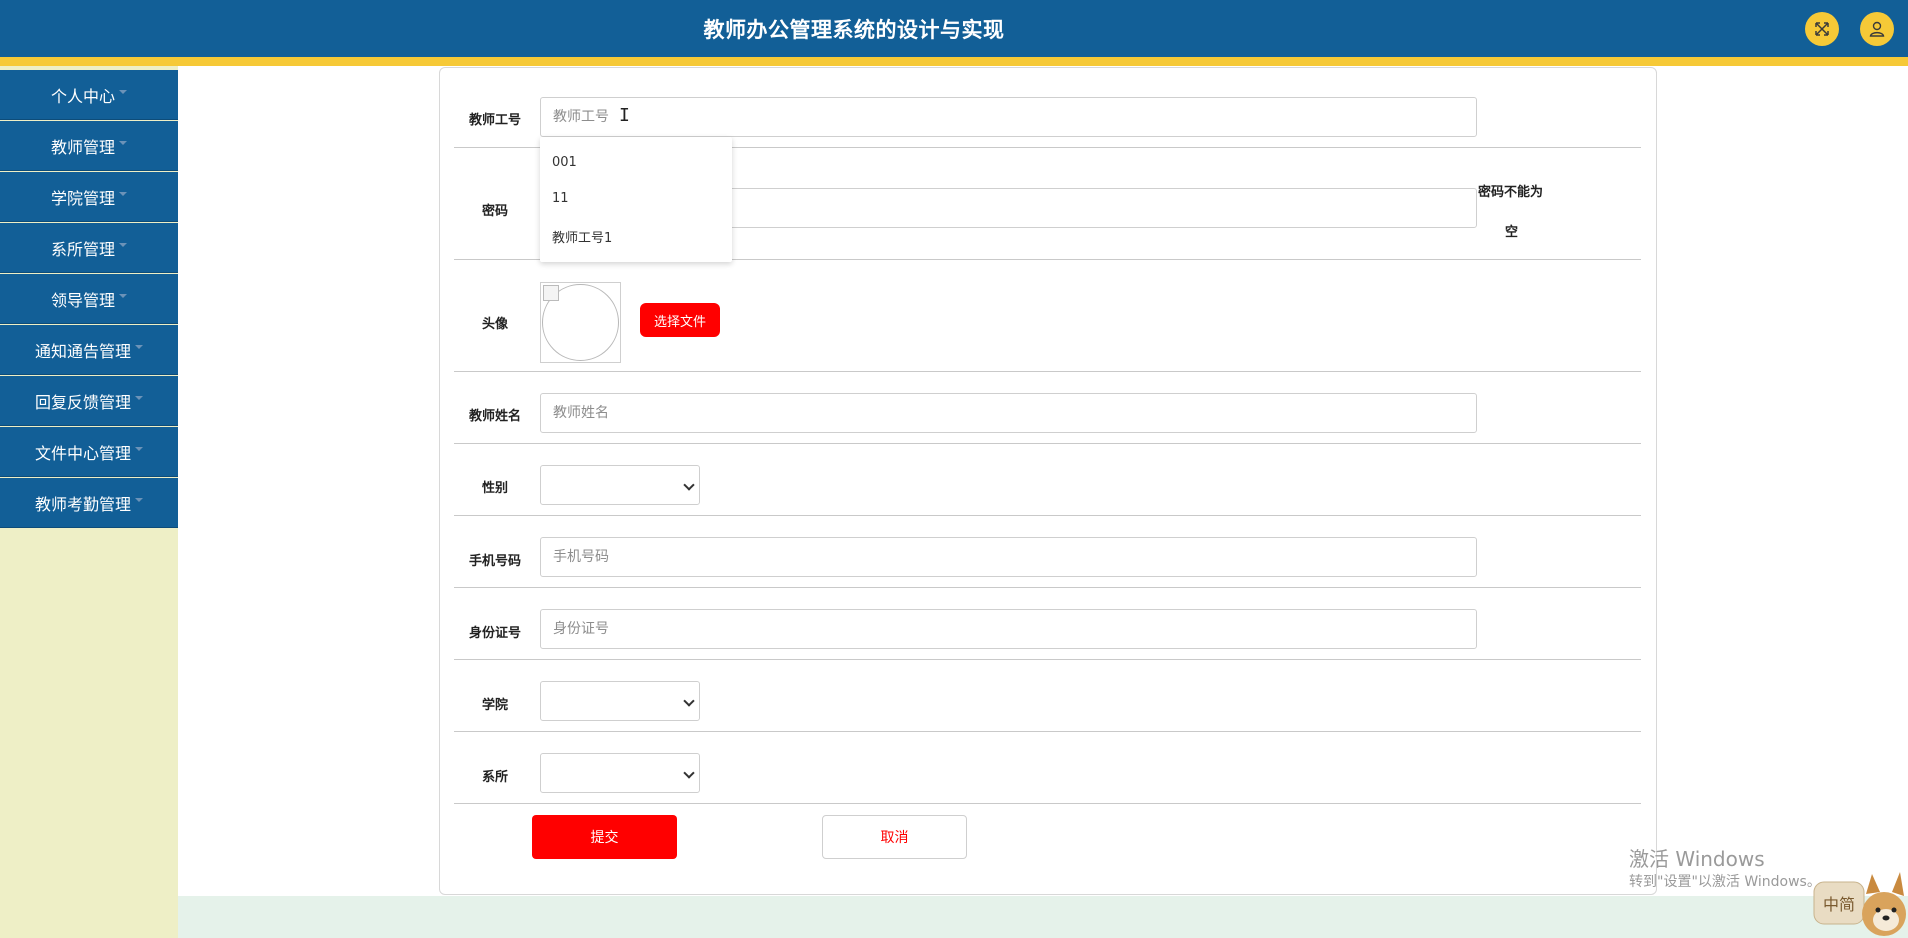 This screenshot has width=1908, height=938. I want to click on department-label: 系所, so click(494, 777).